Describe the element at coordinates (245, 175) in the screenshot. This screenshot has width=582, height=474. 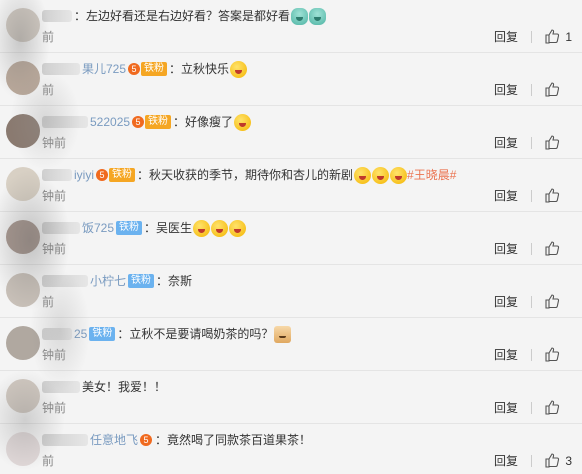
I see `comment-text: ：秋天收获的季节，期待你和杏儿的新剧` at that location.